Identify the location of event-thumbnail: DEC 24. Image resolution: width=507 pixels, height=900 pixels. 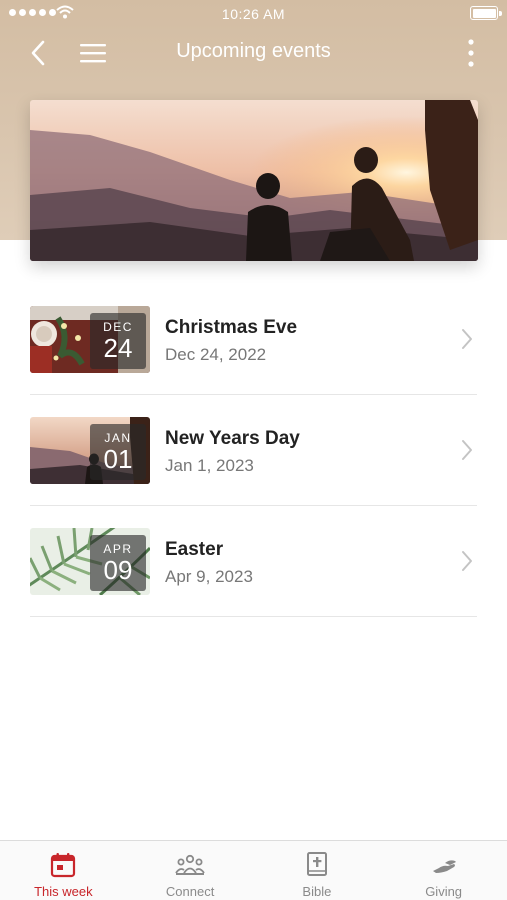
(90, 339).